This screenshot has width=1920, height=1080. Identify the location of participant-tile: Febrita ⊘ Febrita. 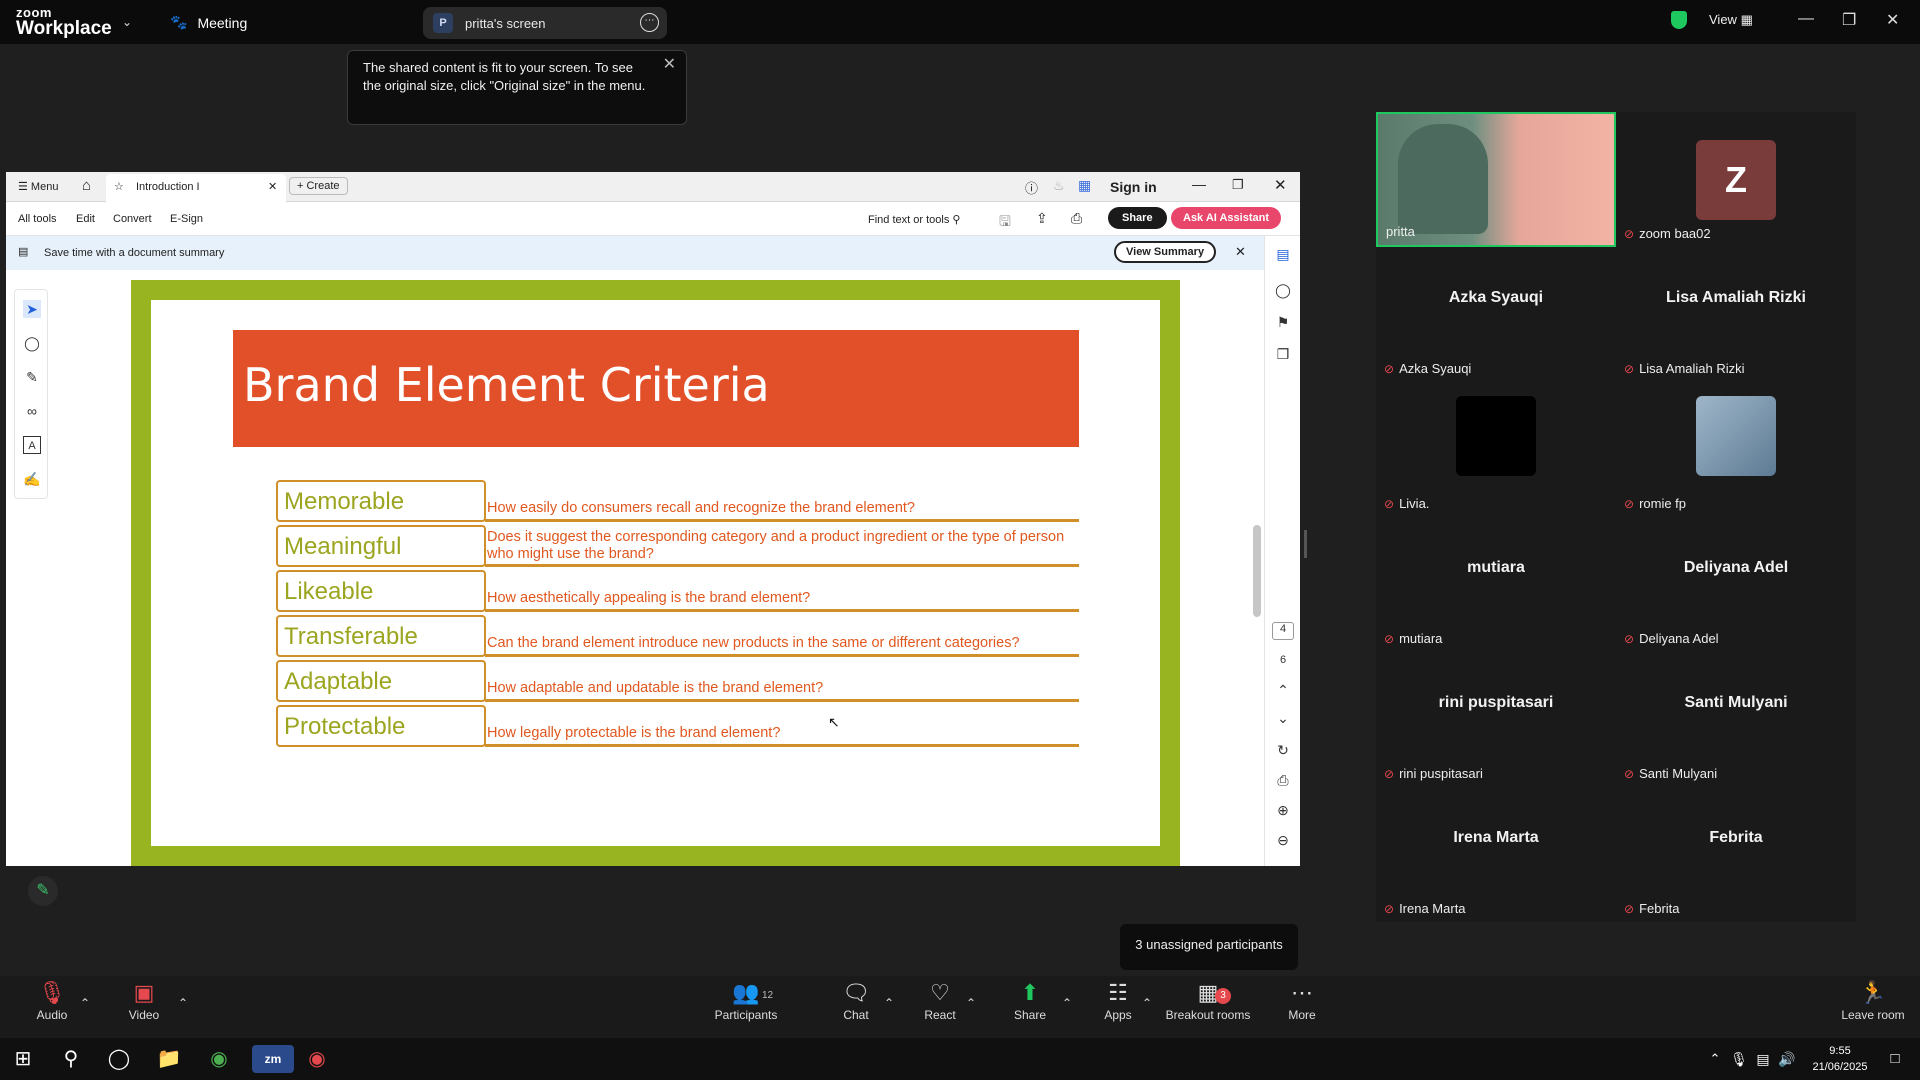
(1736, 854).